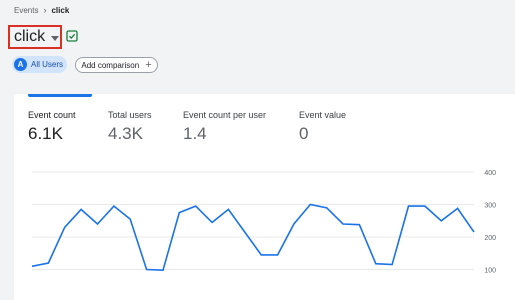 The width and height of the screenshot is (515, 300). What do you see at coordinates (30, 36) in the screenshot?
I see `event-name-value: click` at bounding box center [30, 36].